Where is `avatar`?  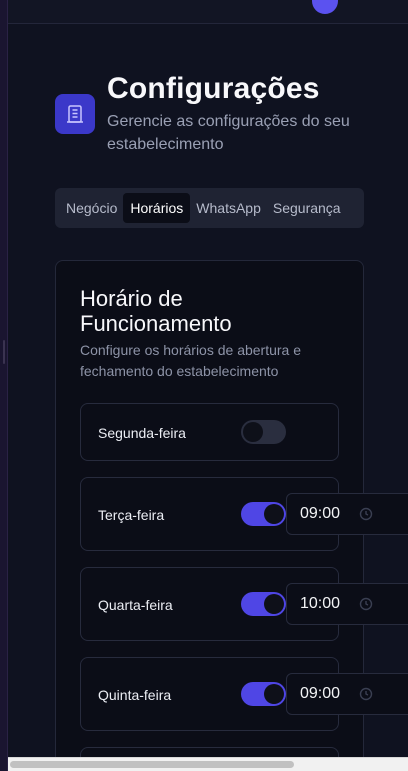
avatar is located at coordinates (325, 7).